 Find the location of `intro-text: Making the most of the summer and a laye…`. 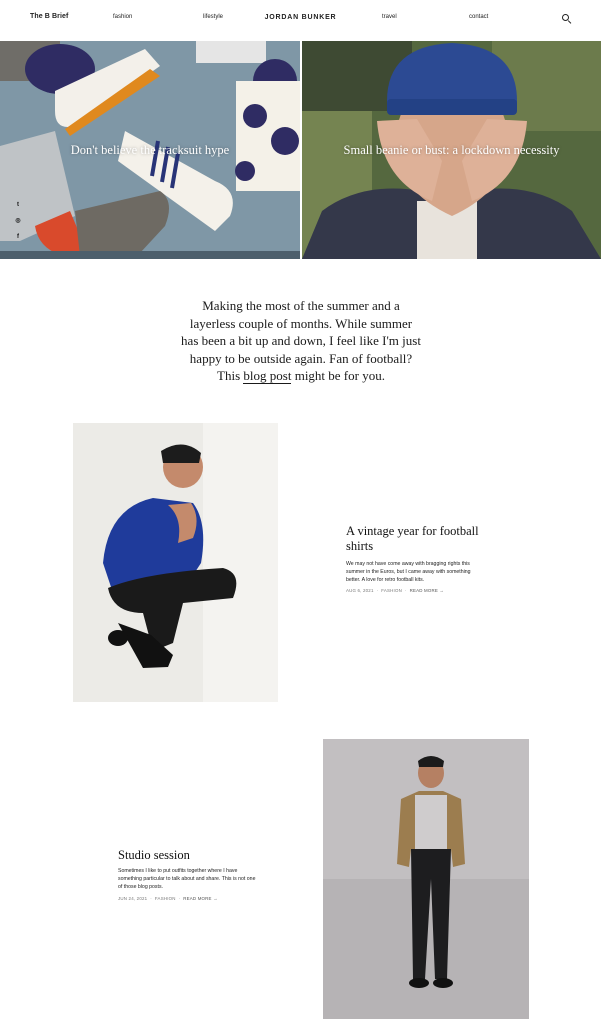

intro-text: Making the most of the summer and a laye… is located at coordinates (301, 341).